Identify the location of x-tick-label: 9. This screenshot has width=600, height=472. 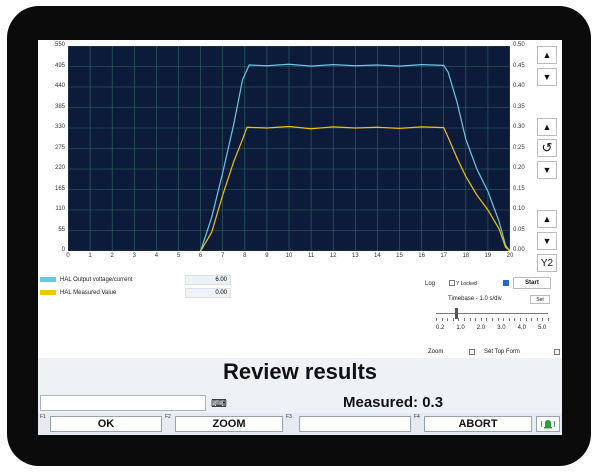
(267, 256).